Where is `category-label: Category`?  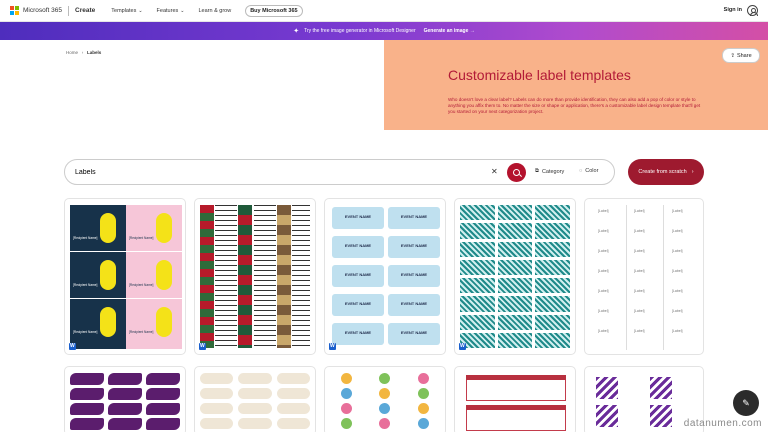 category-label: Category is located at coordinates (553, 171).